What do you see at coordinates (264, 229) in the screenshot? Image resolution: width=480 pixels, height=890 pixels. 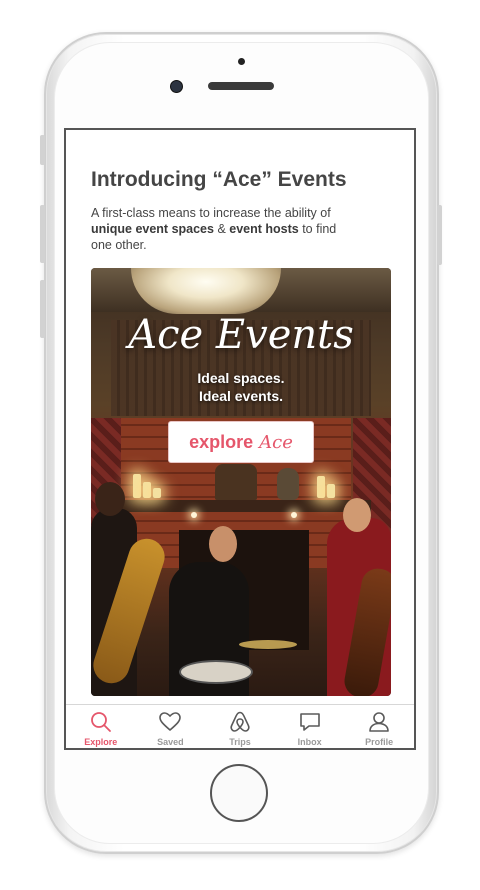 I see `intro-bold-hosts: event hosts` at bounding box center [264, 229].